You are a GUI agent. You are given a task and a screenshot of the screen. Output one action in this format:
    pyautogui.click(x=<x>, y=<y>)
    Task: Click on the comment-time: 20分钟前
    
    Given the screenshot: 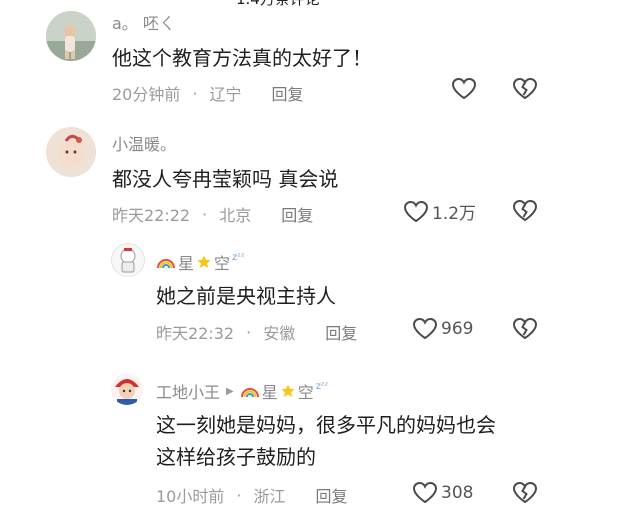 What is the action you would take?
    pyautogui.click(x=146, y=94)
    